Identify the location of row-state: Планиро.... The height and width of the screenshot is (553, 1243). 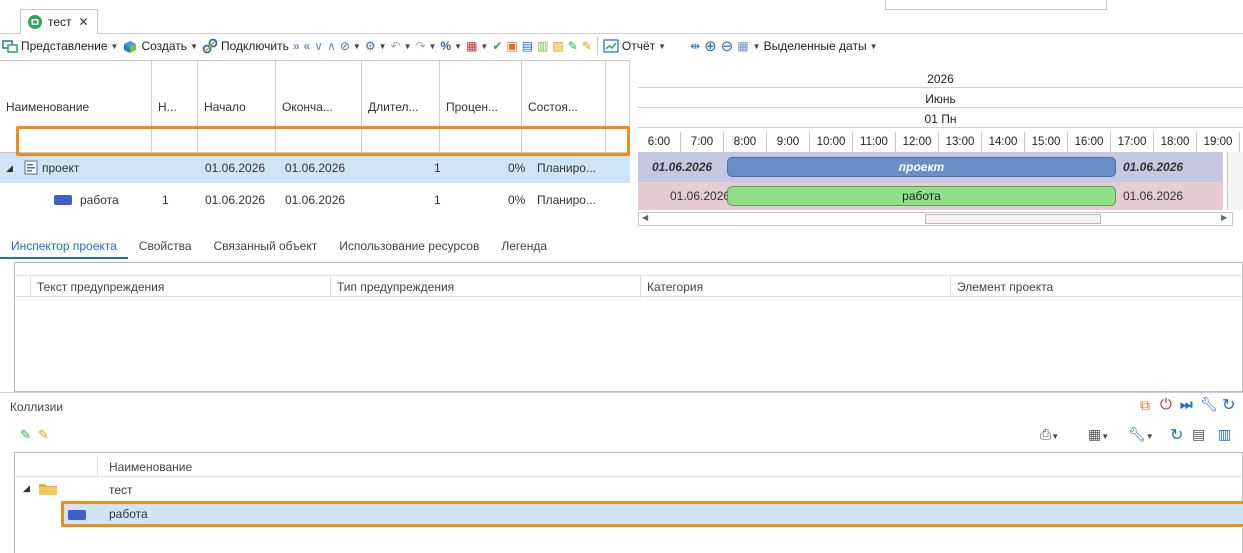
(566, 200).